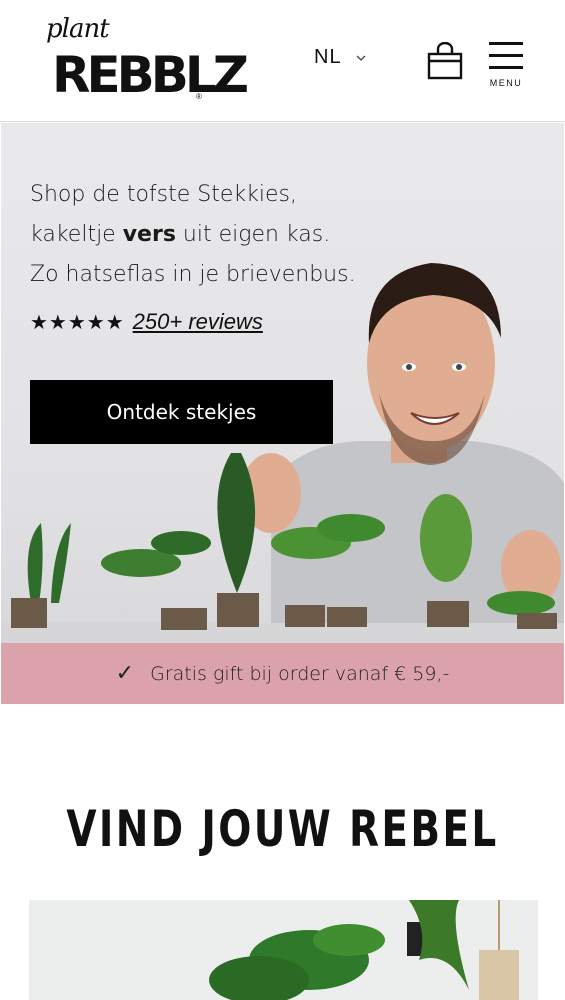  What do you see at coordinates (328, 57) in the screenshot?
I see `language-label: NL` at bounding box center [328, 57].